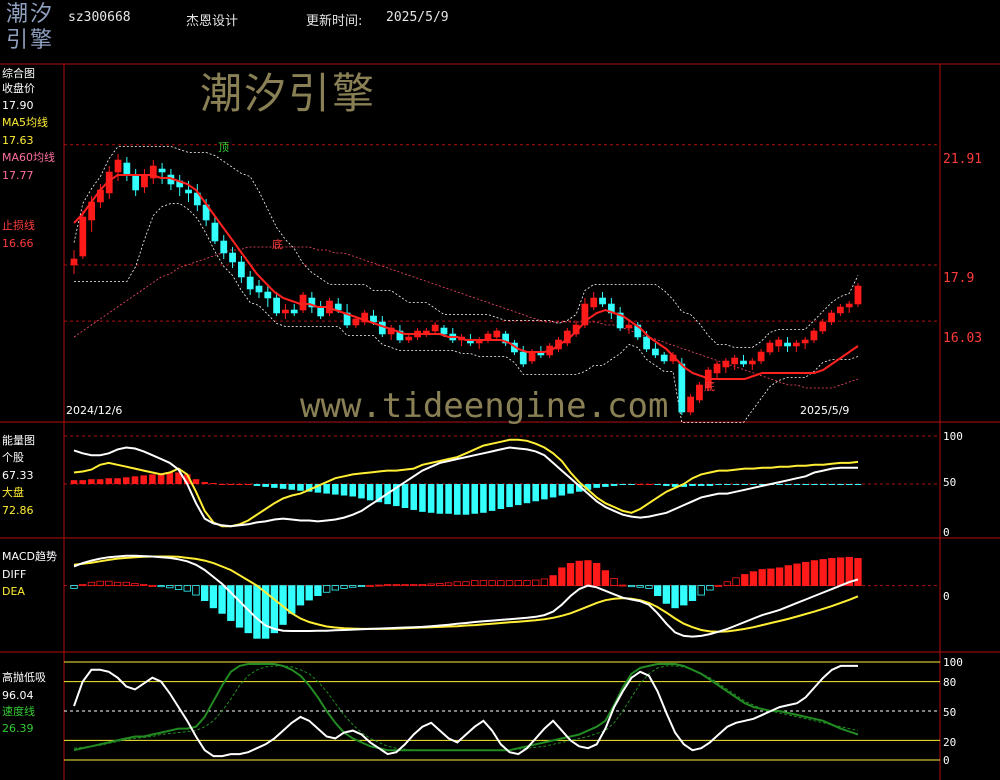 This screenshot has width=1000, height=780. I want to click on osc-axis-80: 80, so click(950, 682).